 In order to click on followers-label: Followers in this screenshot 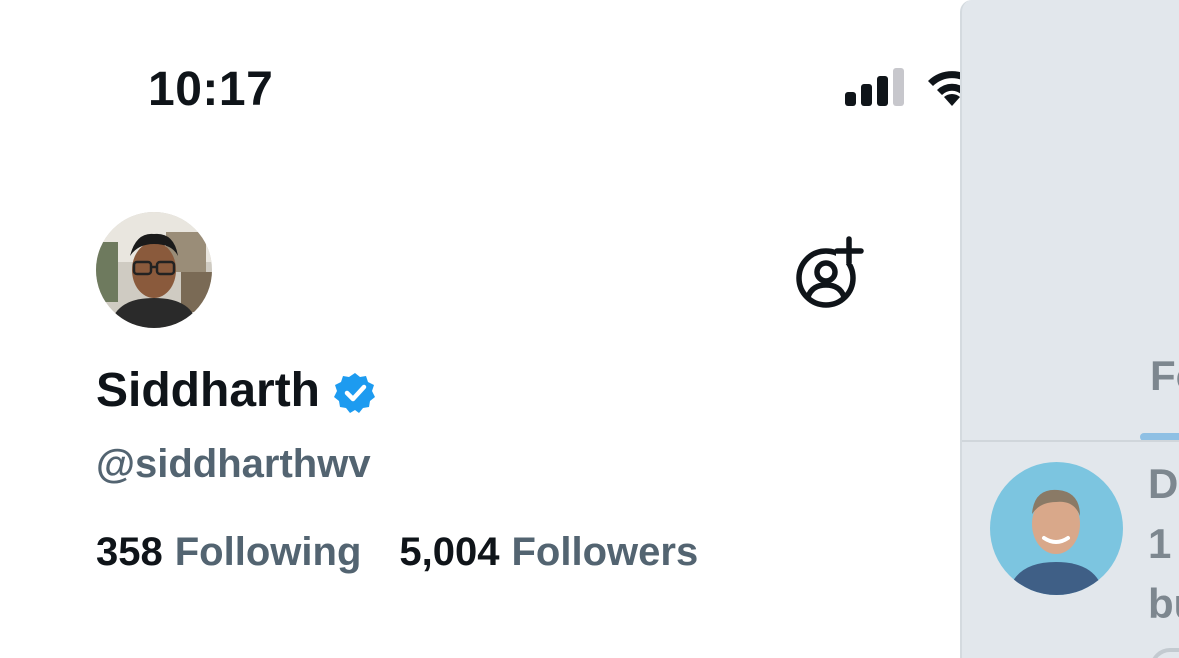, I will do `click(605, 552)`.